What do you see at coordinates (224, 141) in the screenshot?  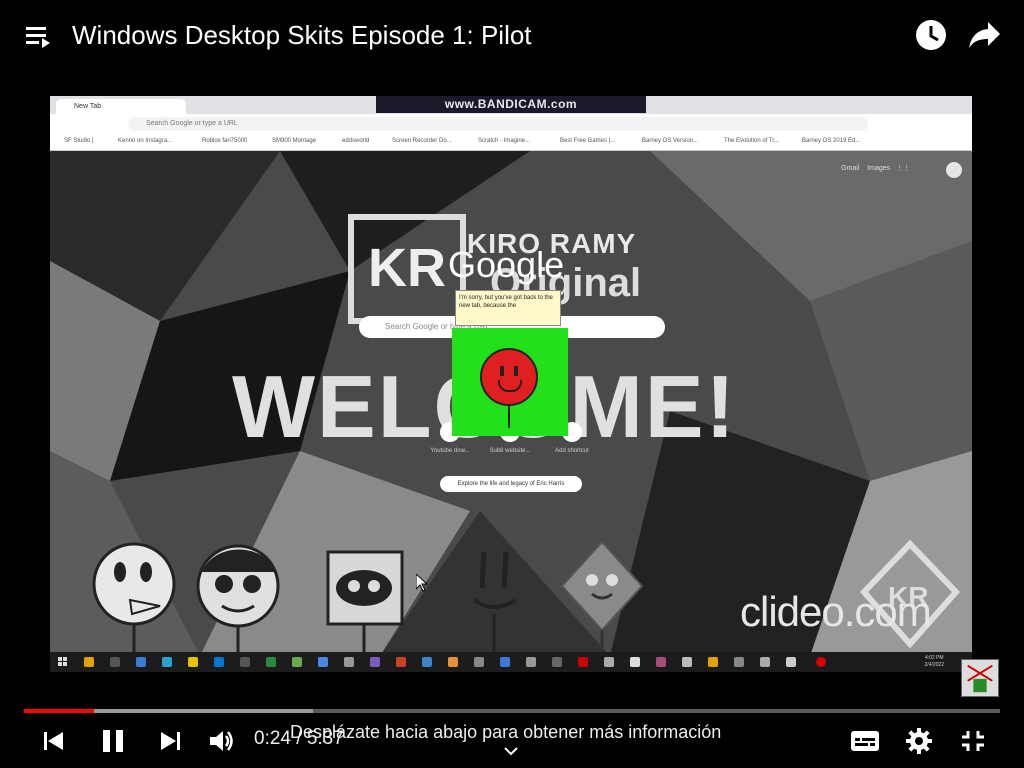 I see `bookmark-item: Roblox fan75000` at bounding box center [224, 141].